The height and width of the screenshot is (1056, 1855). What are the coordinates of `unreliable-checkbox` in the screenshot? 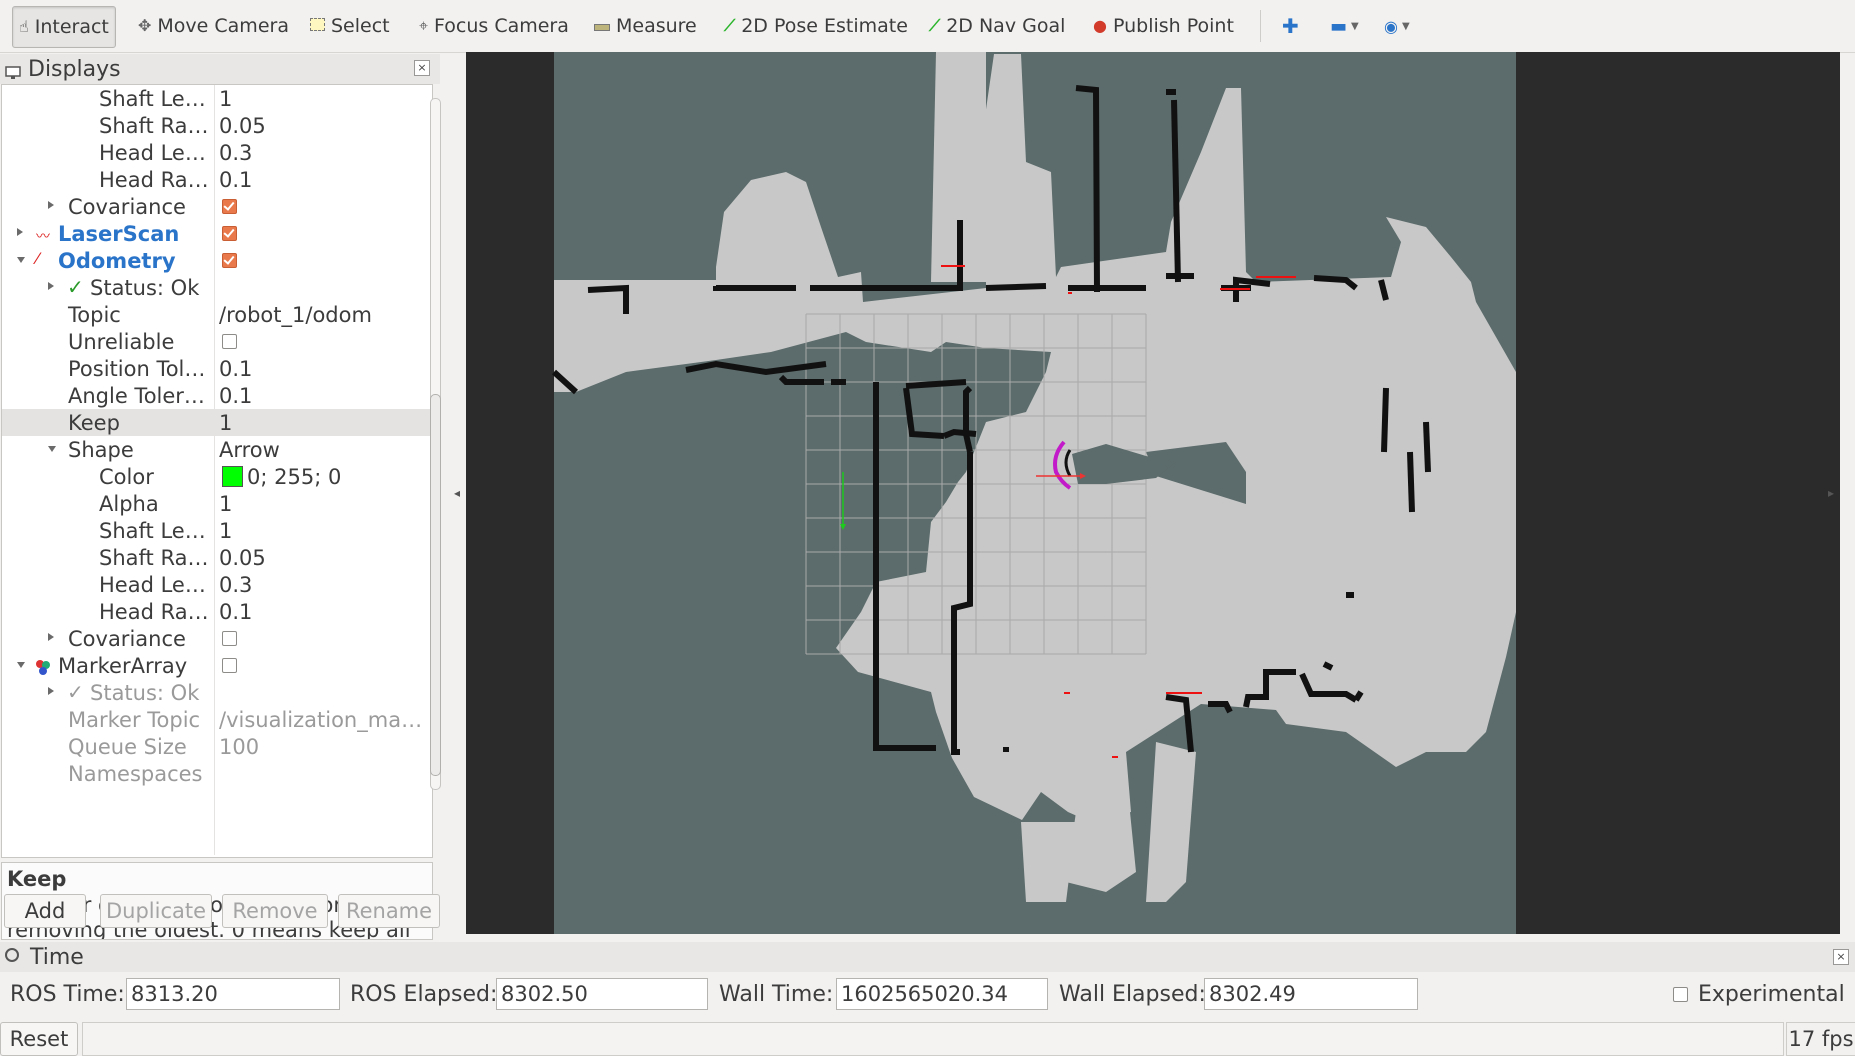 It's located at (229, 341).